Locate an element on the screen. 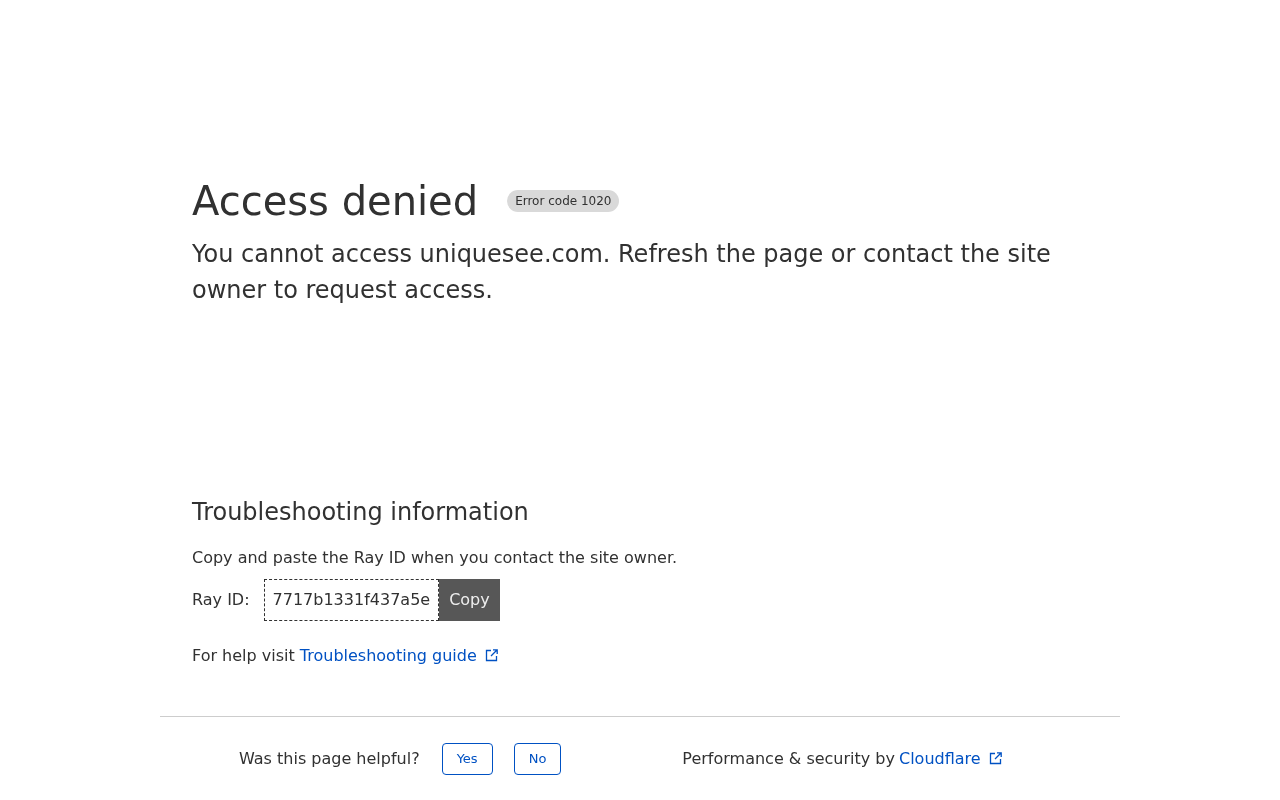  access-message: You cannot access uniquesee.com. Refresh the page or contact the site owner to request access. is located at coordinates (622, 272).